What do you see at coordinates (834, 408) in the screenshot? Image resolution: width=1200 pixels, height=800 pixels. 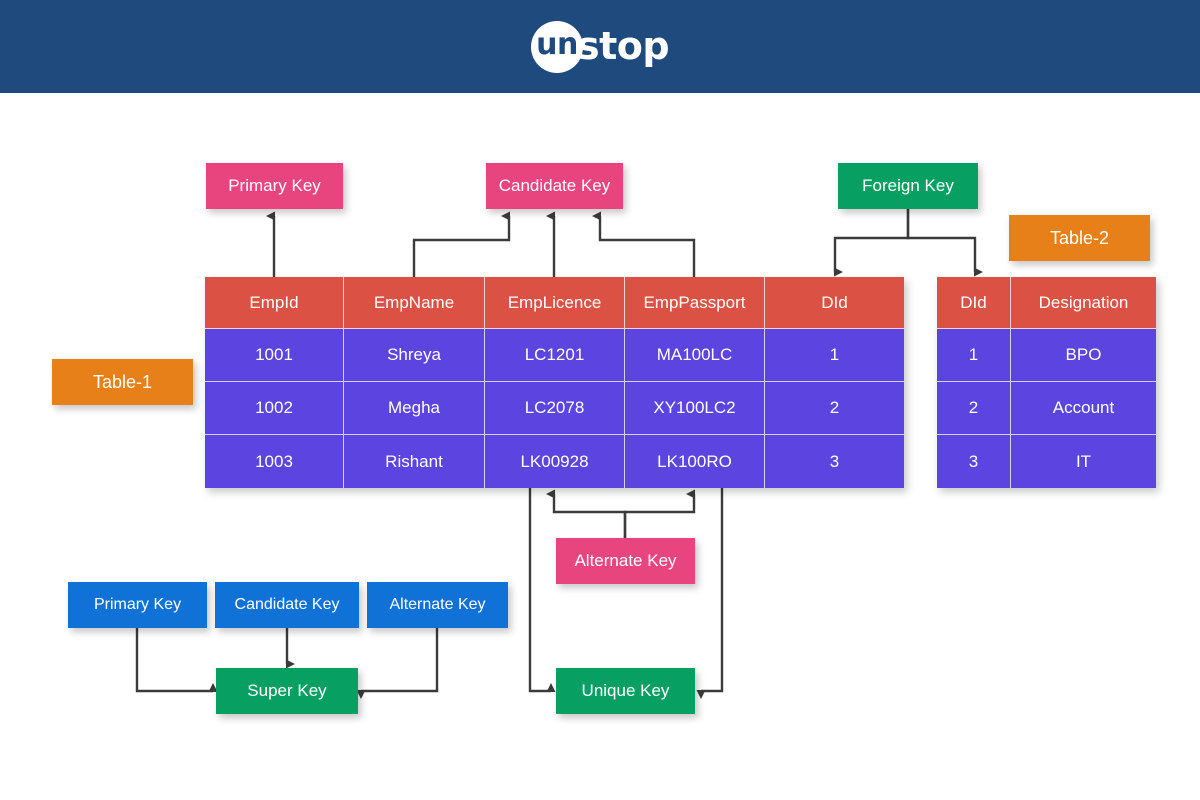 I see `table-1-r1-c4: 2` at bounding box center [834, 408].